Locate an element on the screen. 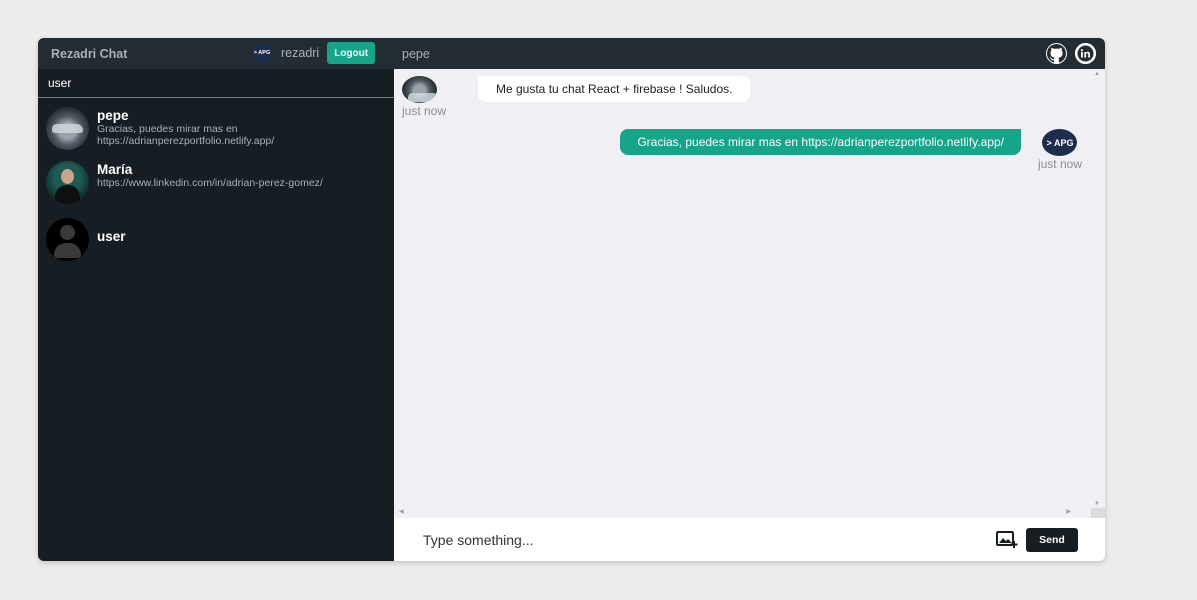  chat-item-user: user is located at coordinates (216, 239).